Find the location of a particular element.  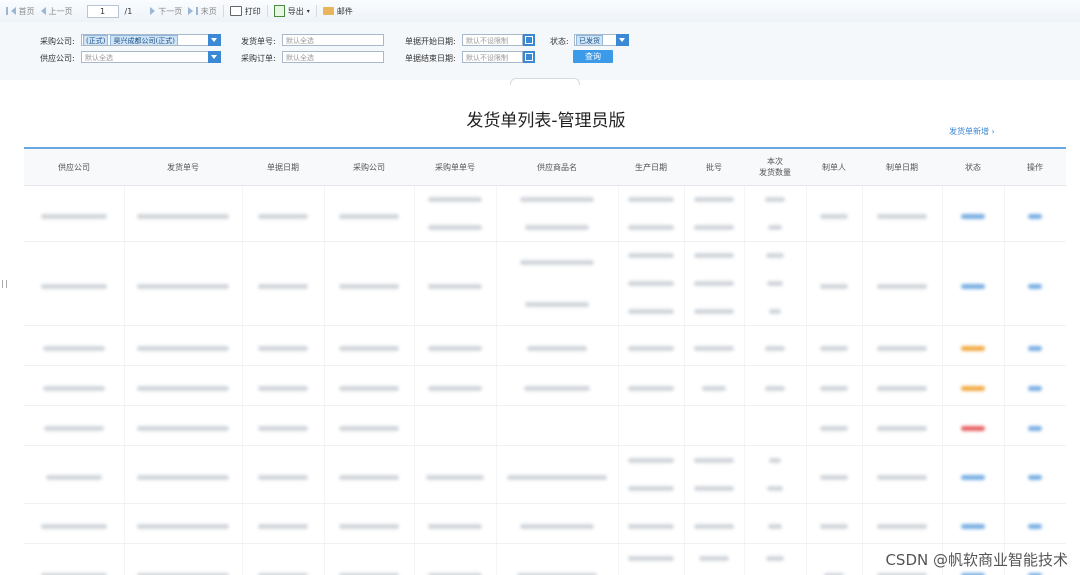

toolbar-divider is located at coordinates (223, 11).